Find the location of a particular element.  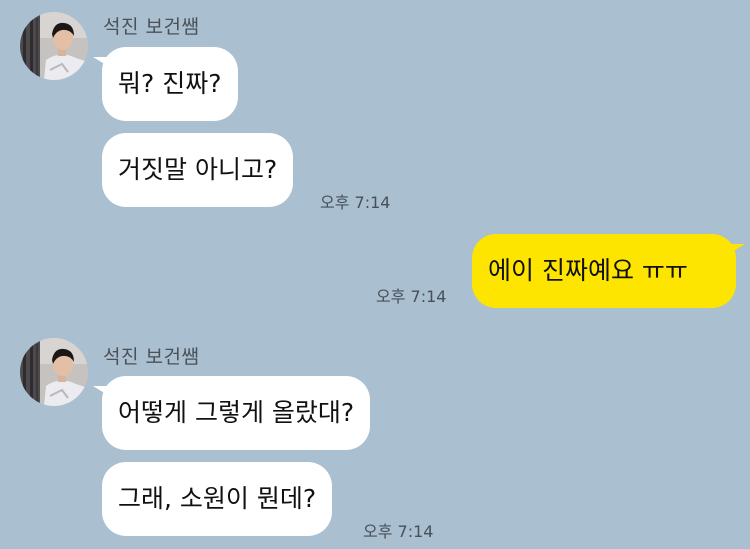

message-bubble: 거짓말 아니고? is located at coordinates (198, 170).